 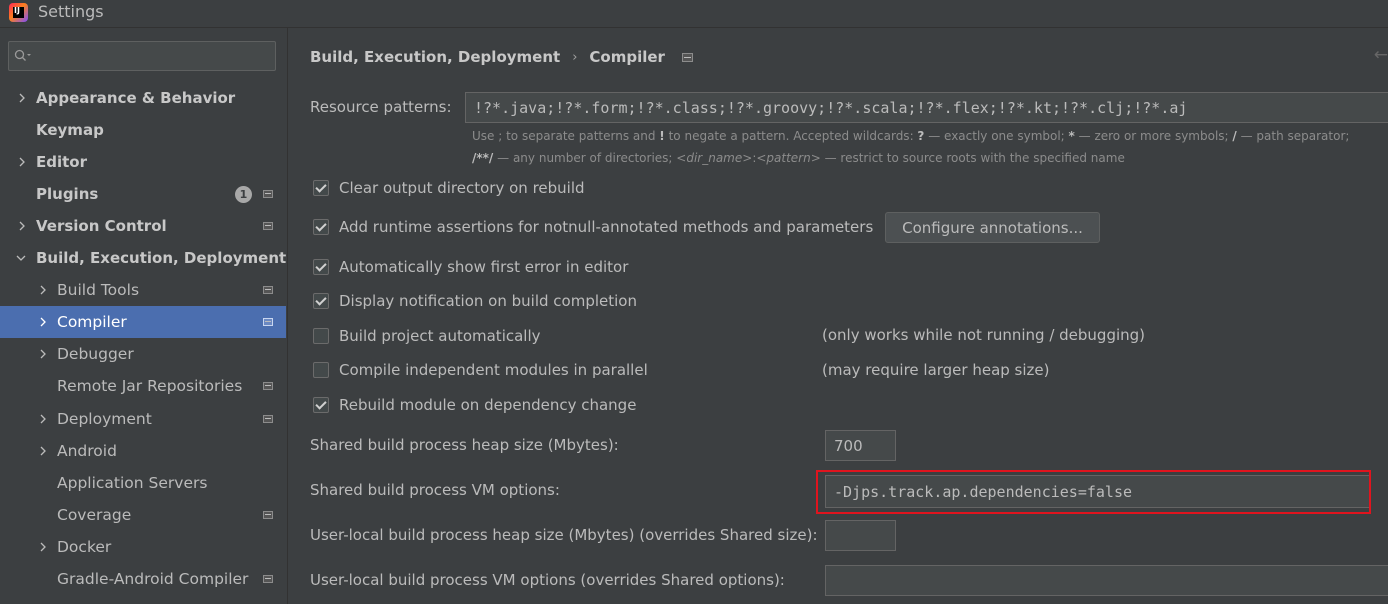 I want to click on tree-item-label: Keymap, so click(x=70, y=130).